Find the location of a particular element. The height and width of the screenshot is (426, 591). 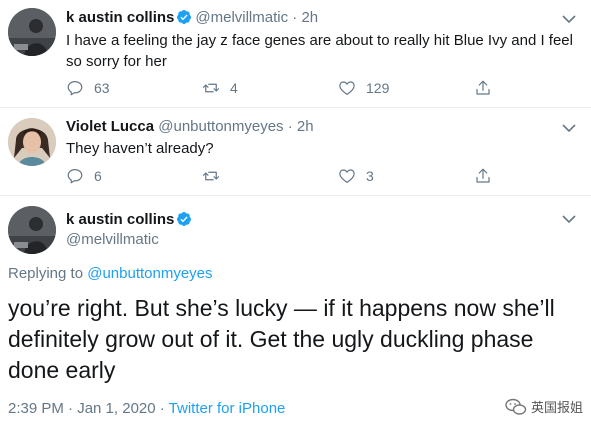

retweet-button: 4 is located at coordinates (220, 88).